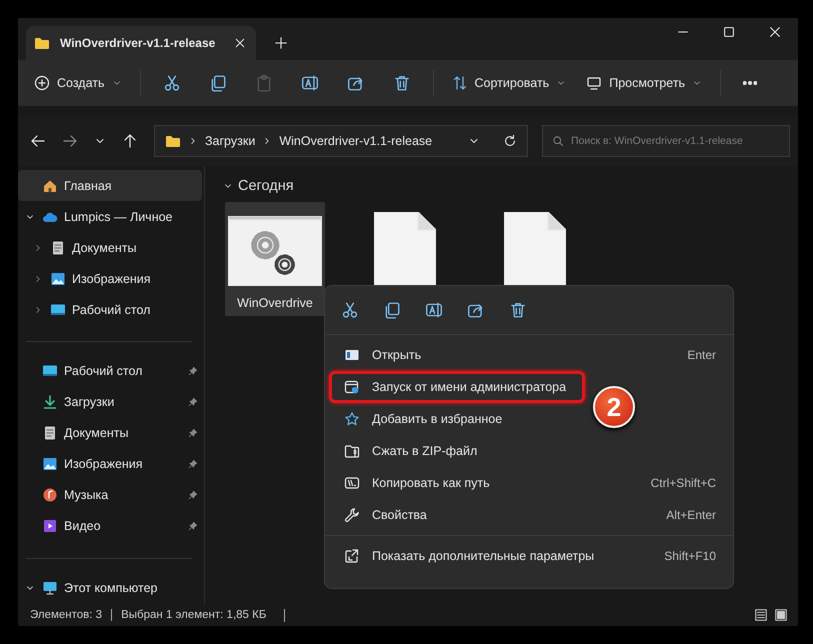  What do you see at coordinates (110, 526) in the screenshot?
I see `sidebar-item: Видео` at bounding box center [110, 526].